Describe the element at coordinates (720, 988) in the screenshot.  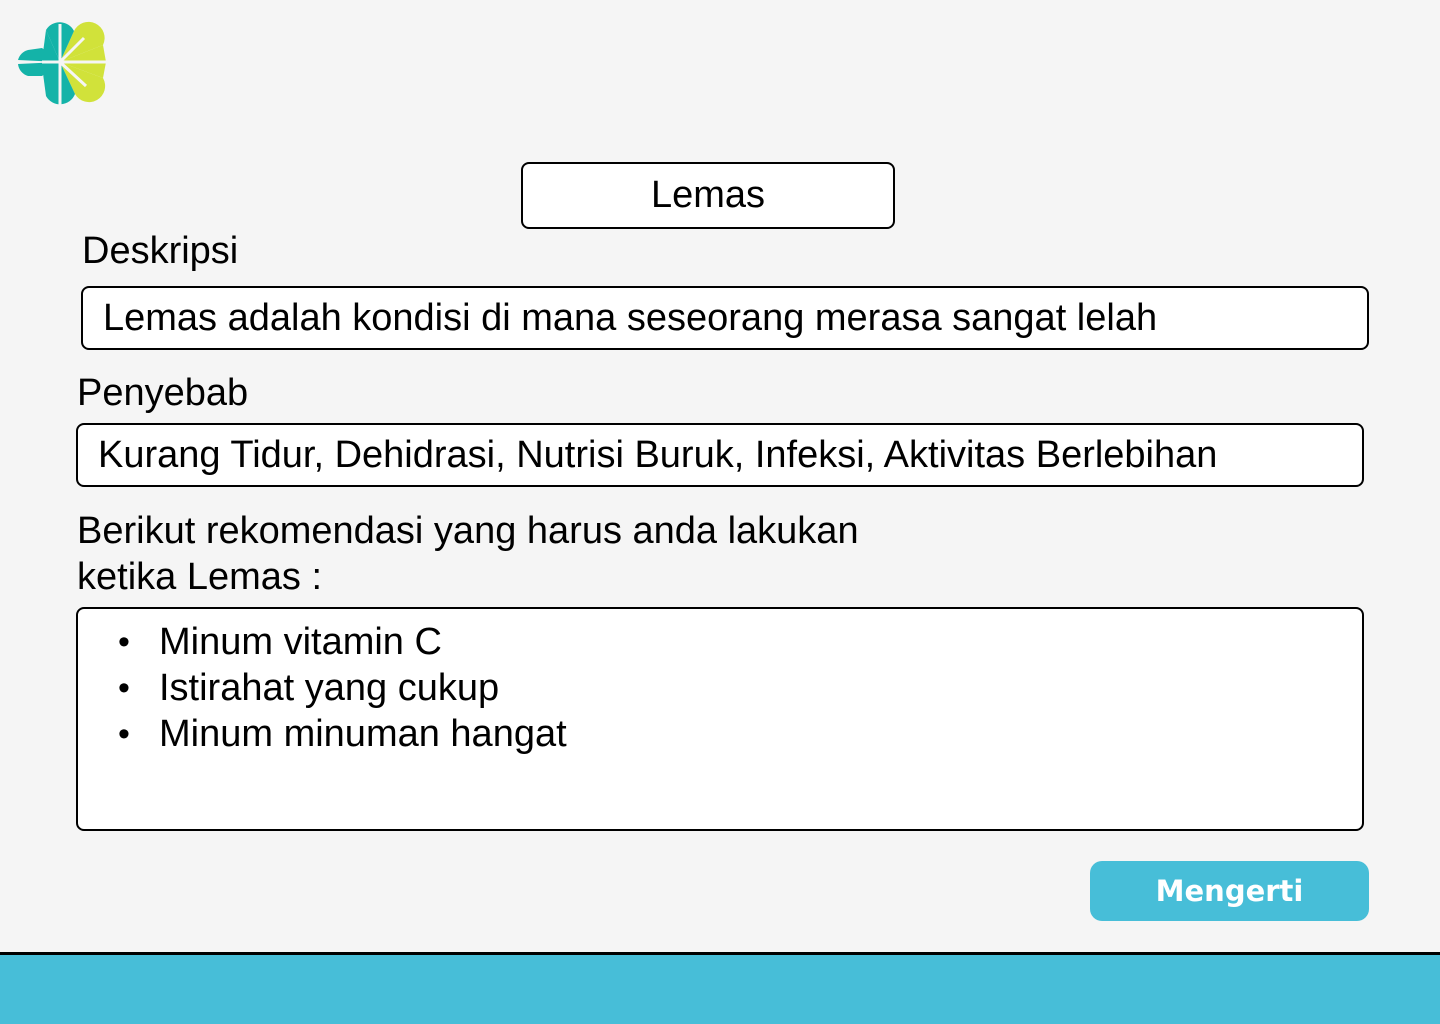
I see `footer-bar` at that location.